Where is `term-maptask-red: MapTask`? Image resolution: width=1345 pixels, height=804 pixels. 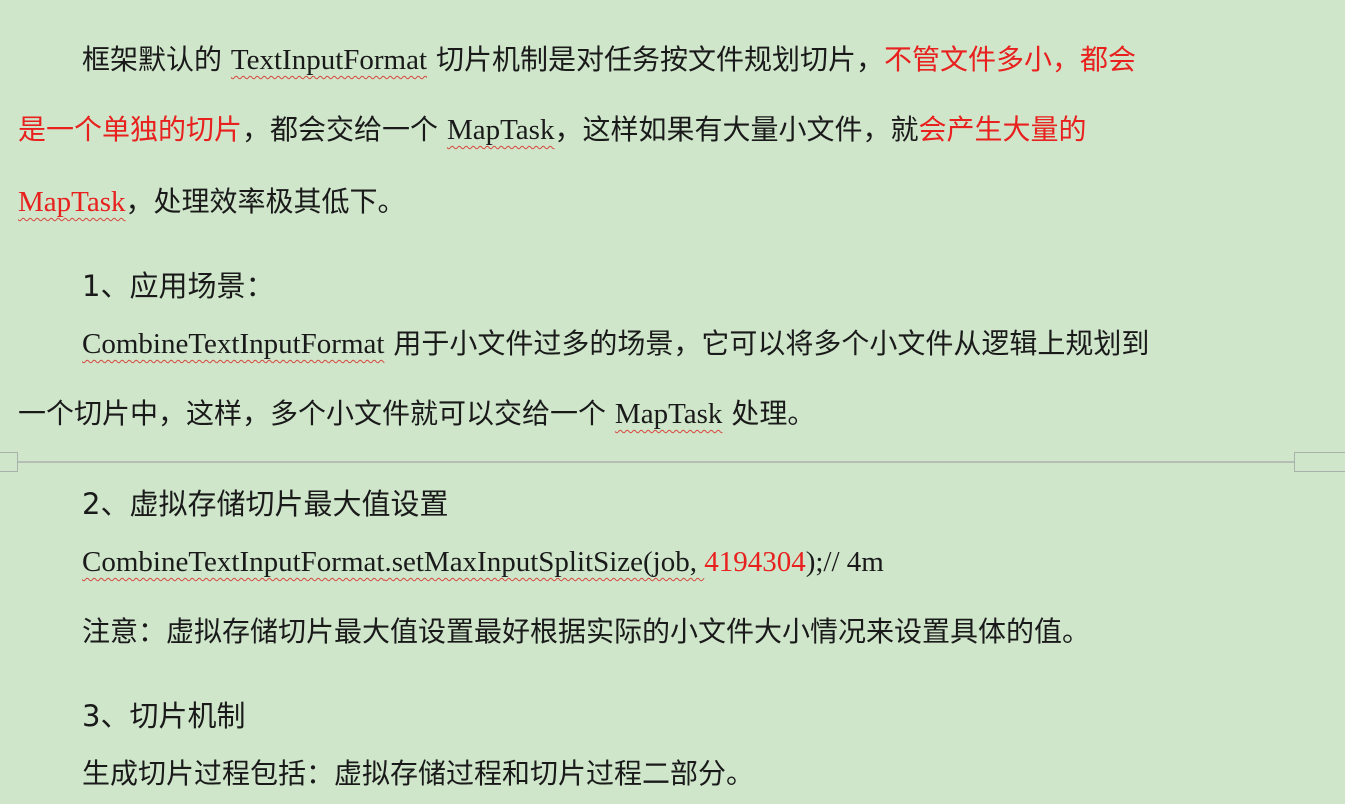 term-maptask-red: MapTask is located at coordinates (72, 202).